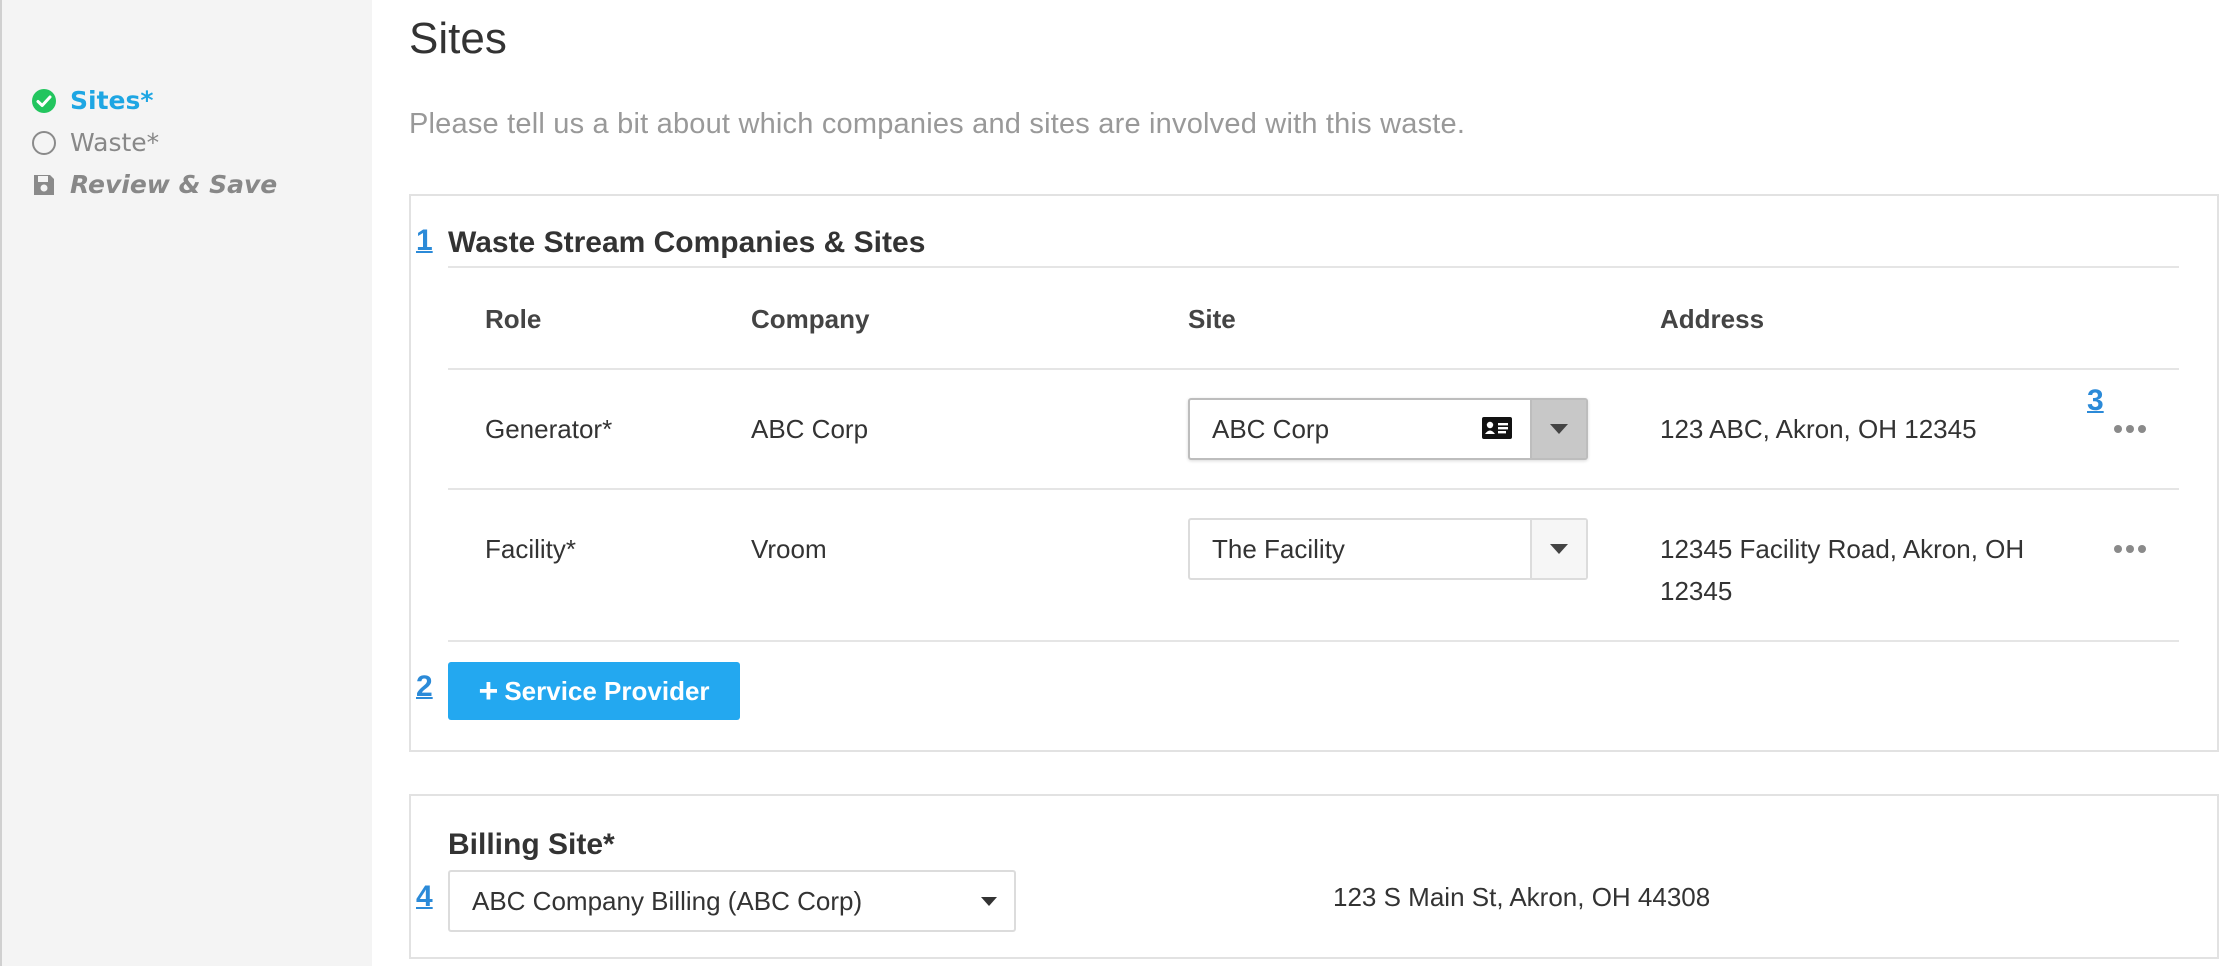 Image resolution: width=2240 pixels, height=966 pixels. I want to click on site-select-value: The Facility, so click(1278, 548).